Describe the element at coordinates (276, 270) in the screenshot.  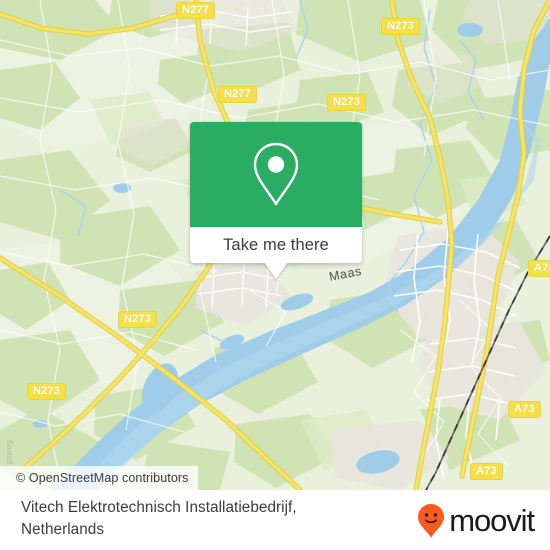
I see `callout-tail` at that location.